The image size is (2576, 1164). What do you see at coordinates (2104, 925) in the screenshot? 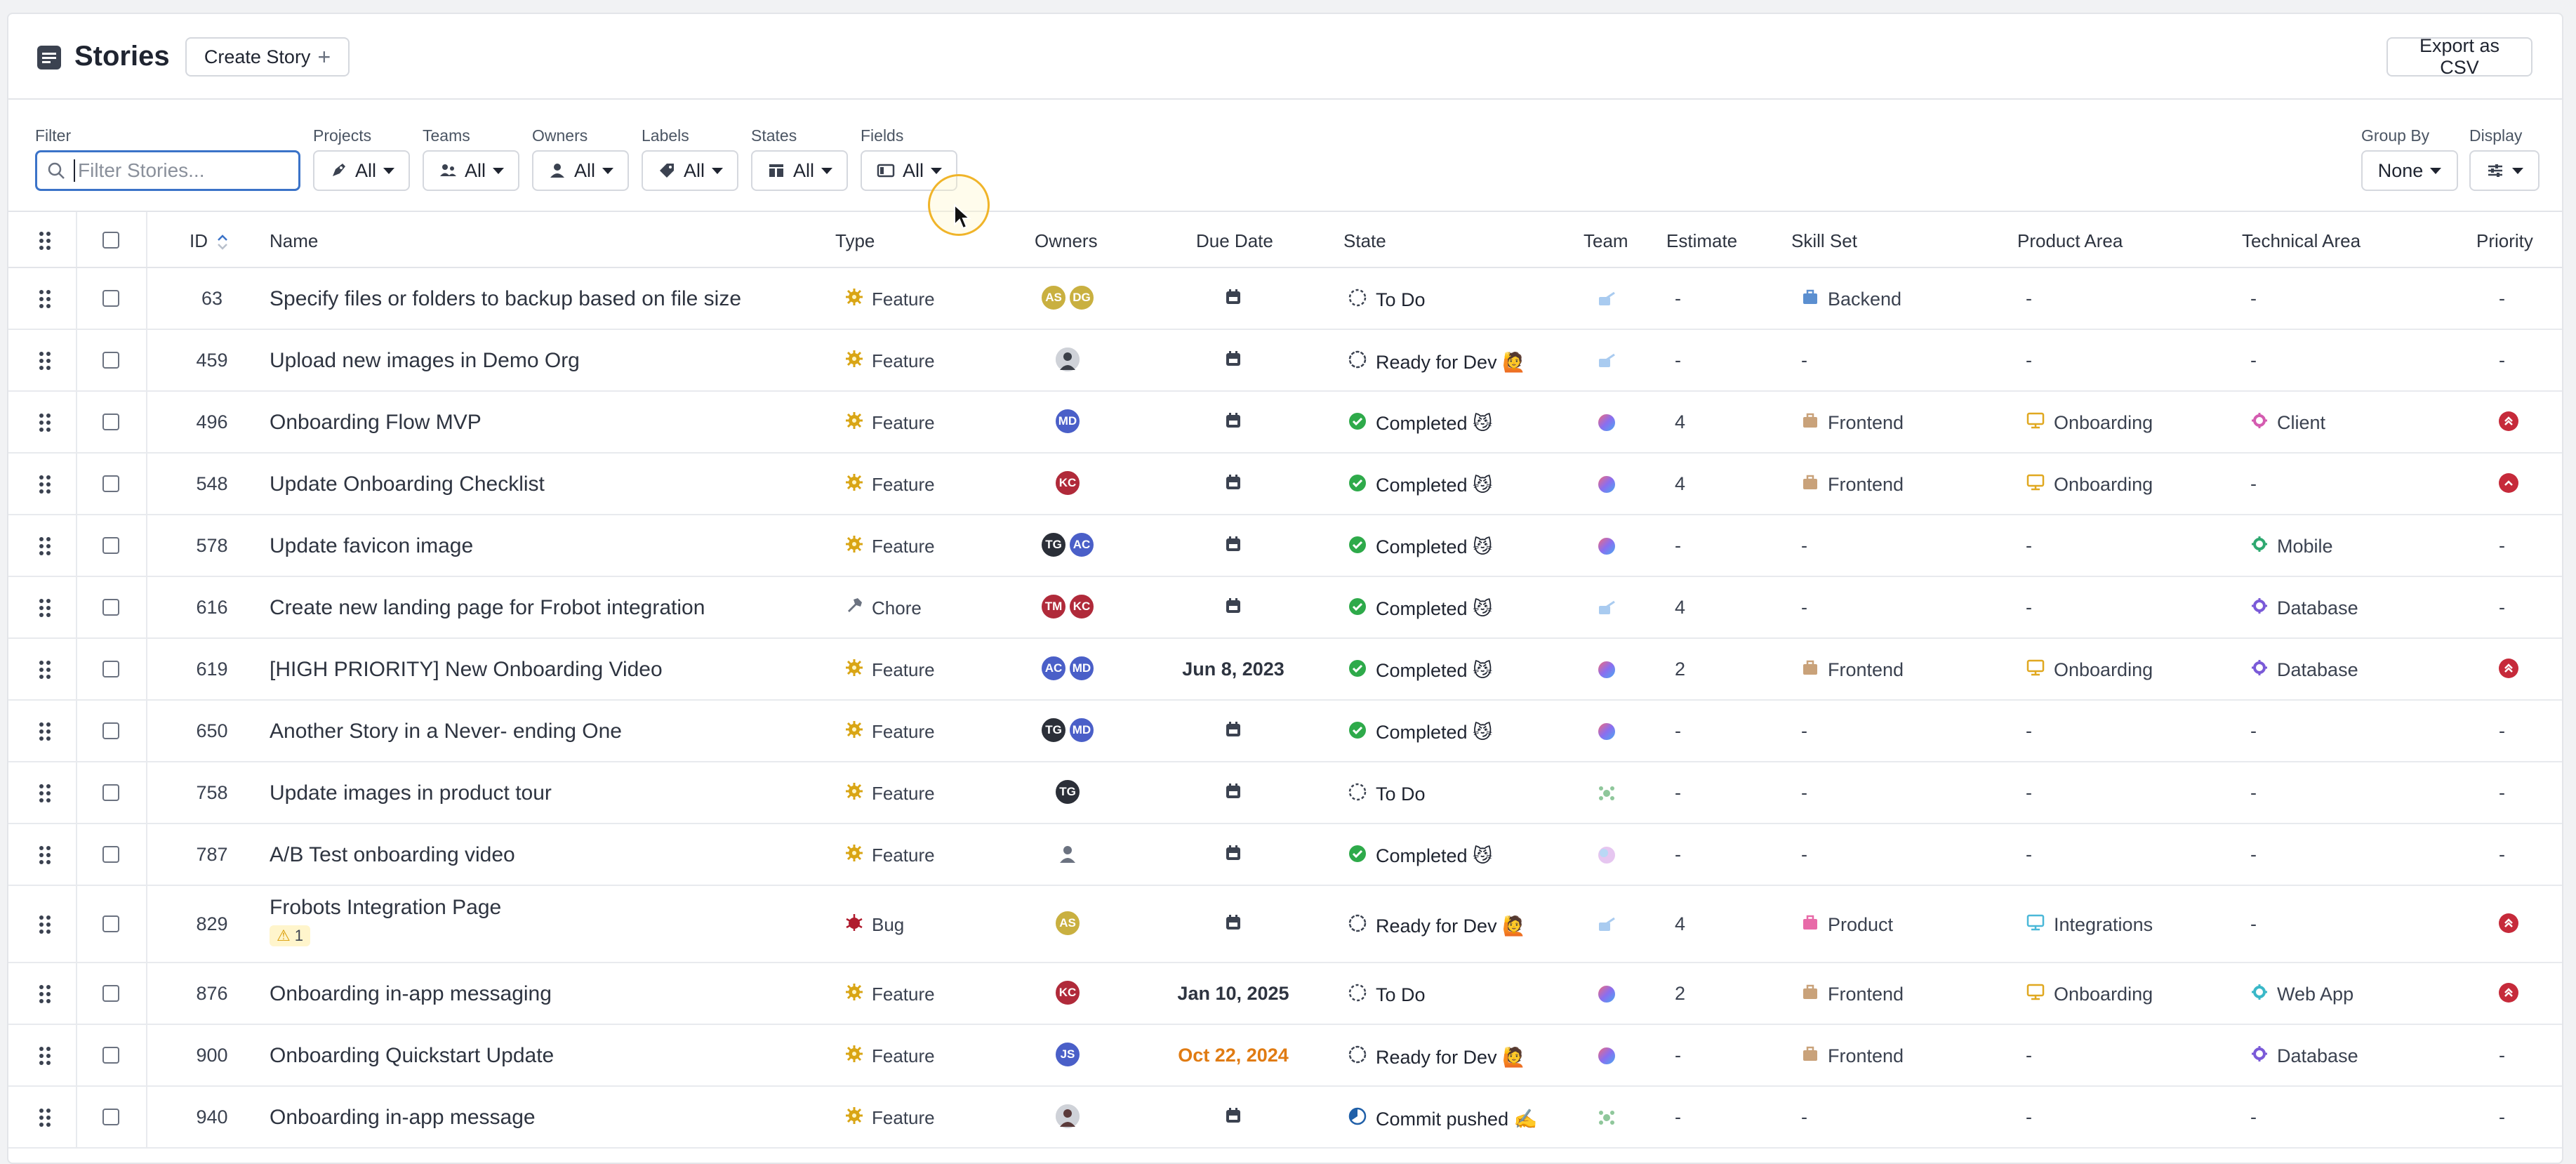
I see `product-area-value: Integrations` at bounding box center [2104, 925].